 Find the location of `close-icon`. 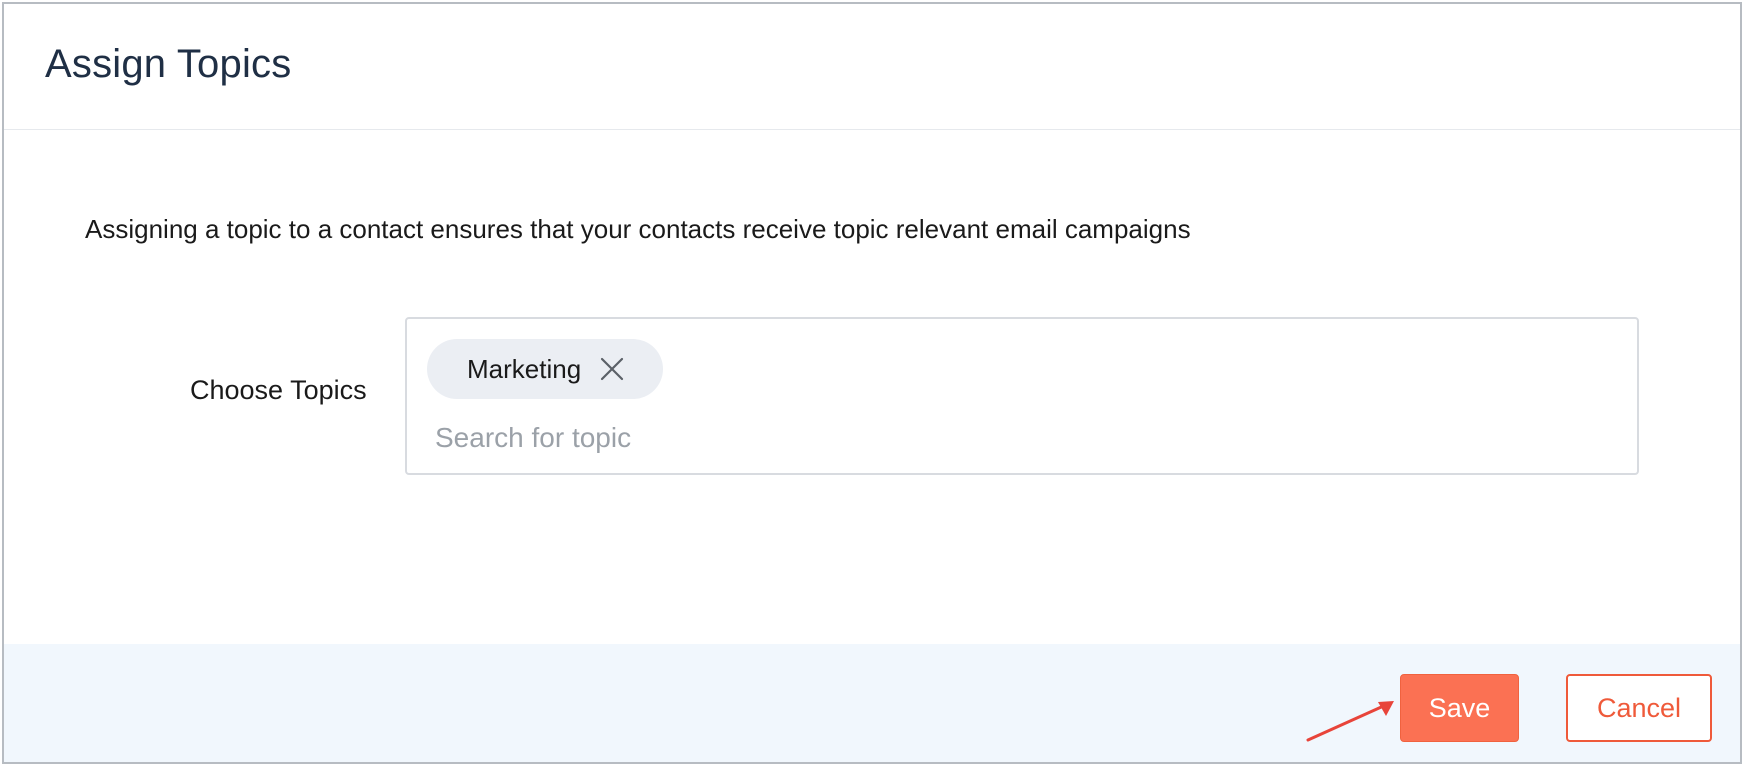

close-icon is located at coordinates (612, 369).